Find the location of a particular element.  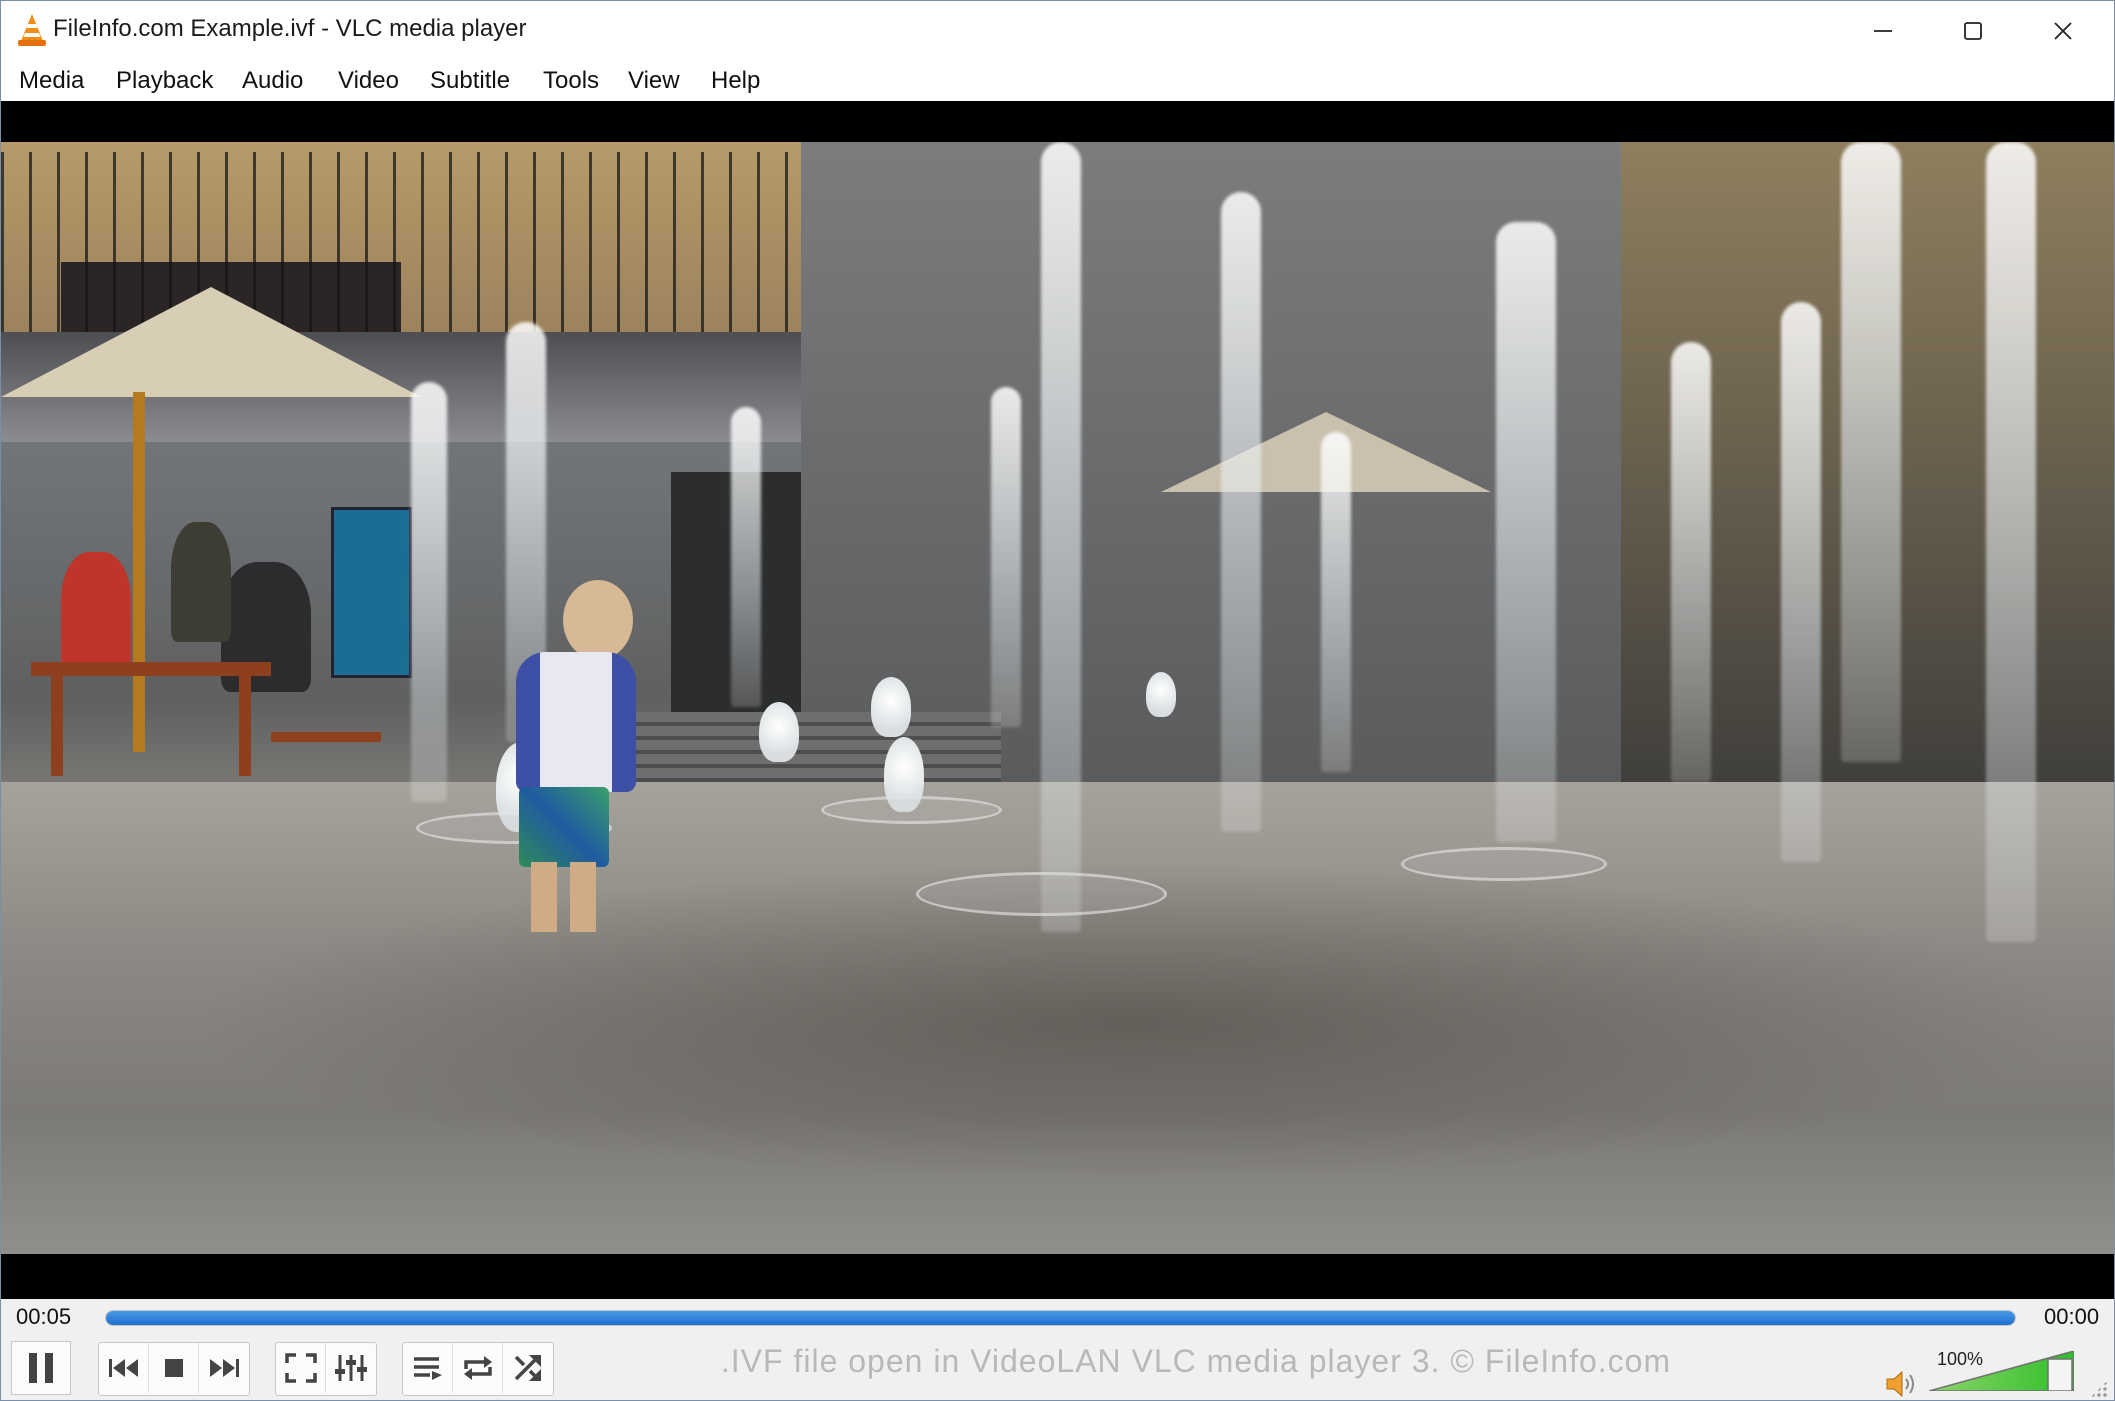

playlist-group is located at coordinates (478, 1369).